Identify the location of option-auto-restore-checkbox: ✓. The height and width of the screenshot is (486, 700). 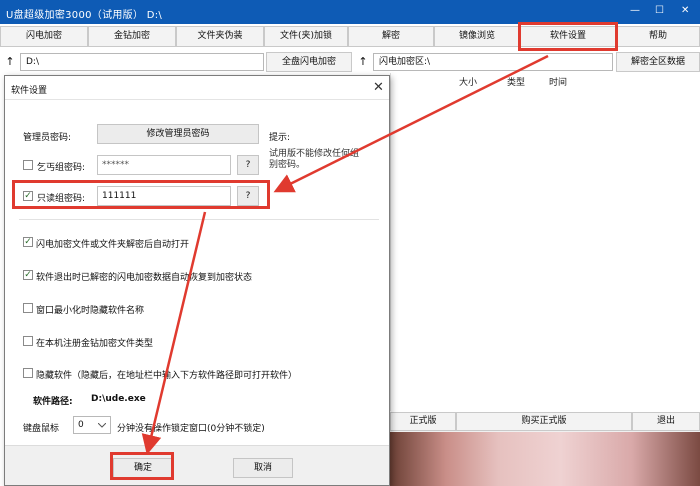
(28, 275).